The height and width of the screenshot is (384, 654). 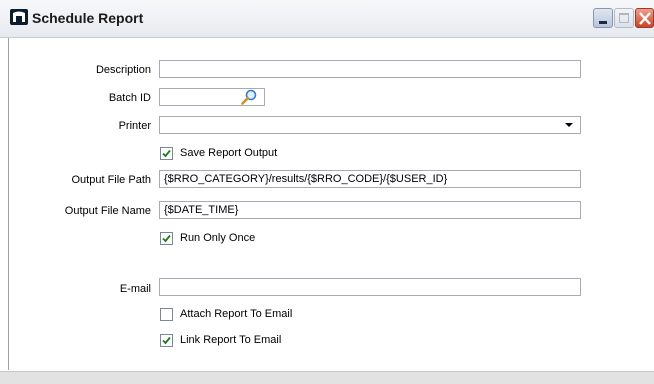 What do you see at coordinates (107, 211) in the screenshot?
I see `output-file-name-label: Output File Name` at bounding box center [107, 211].